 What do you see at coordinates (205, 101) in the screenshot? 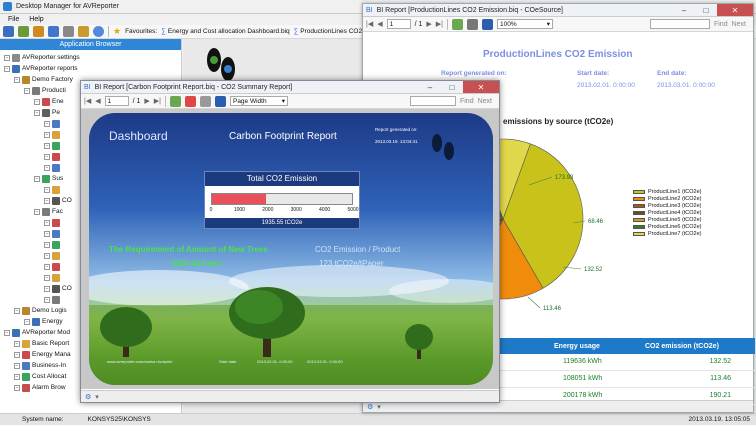
I see `export-icon` at bounding box center [205, 101].